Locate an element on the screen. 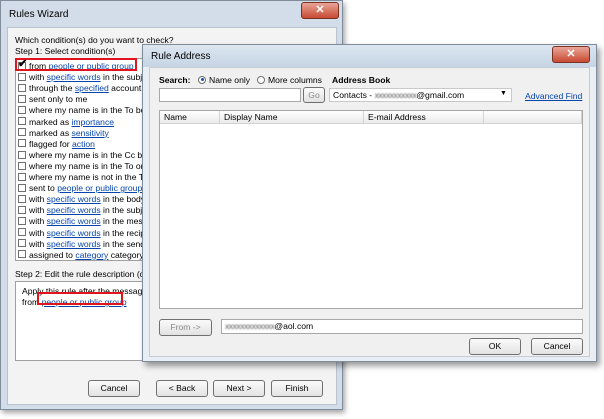 The height and width of the screenshot is (419, 604). condition-item: marked as sensitivity is located at coordinates (63, 133).